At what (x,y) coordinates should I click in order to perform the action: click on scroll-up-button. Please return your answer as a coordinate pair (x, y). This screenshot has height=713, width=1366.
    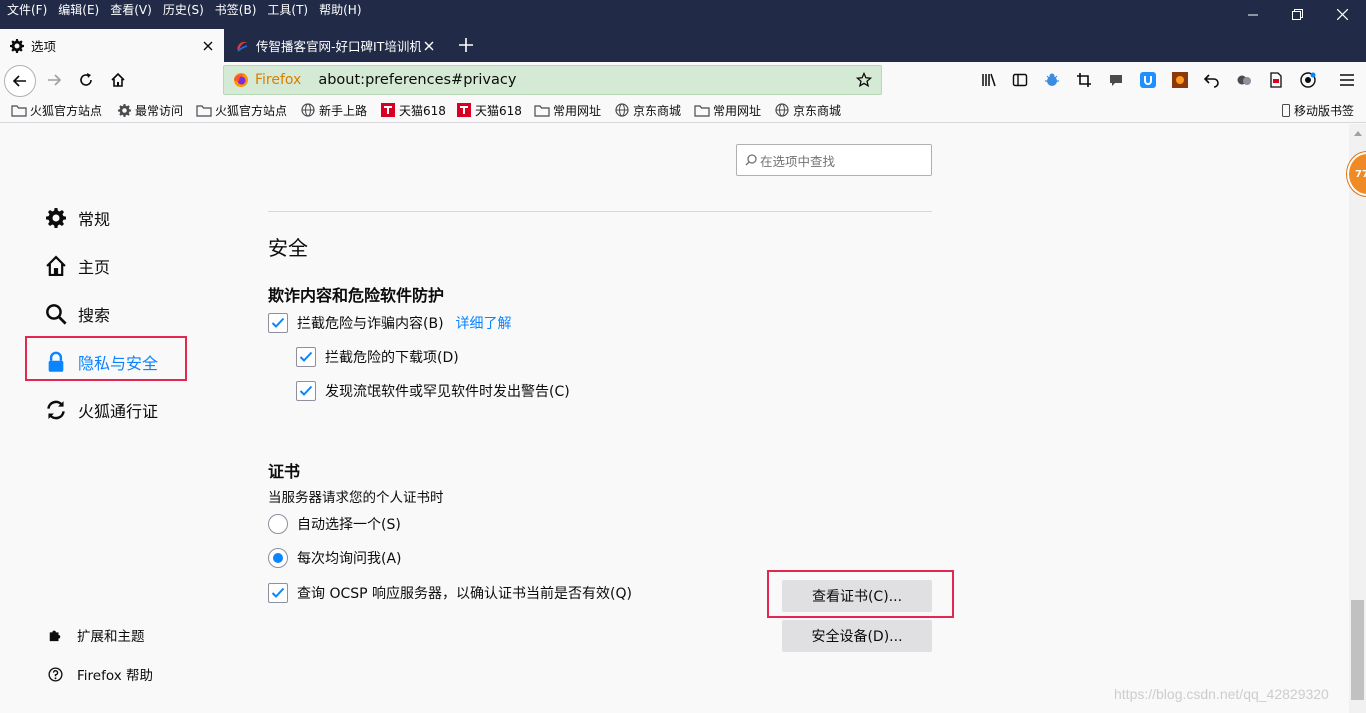
    Looking at the image, I should click on (1357, 132).